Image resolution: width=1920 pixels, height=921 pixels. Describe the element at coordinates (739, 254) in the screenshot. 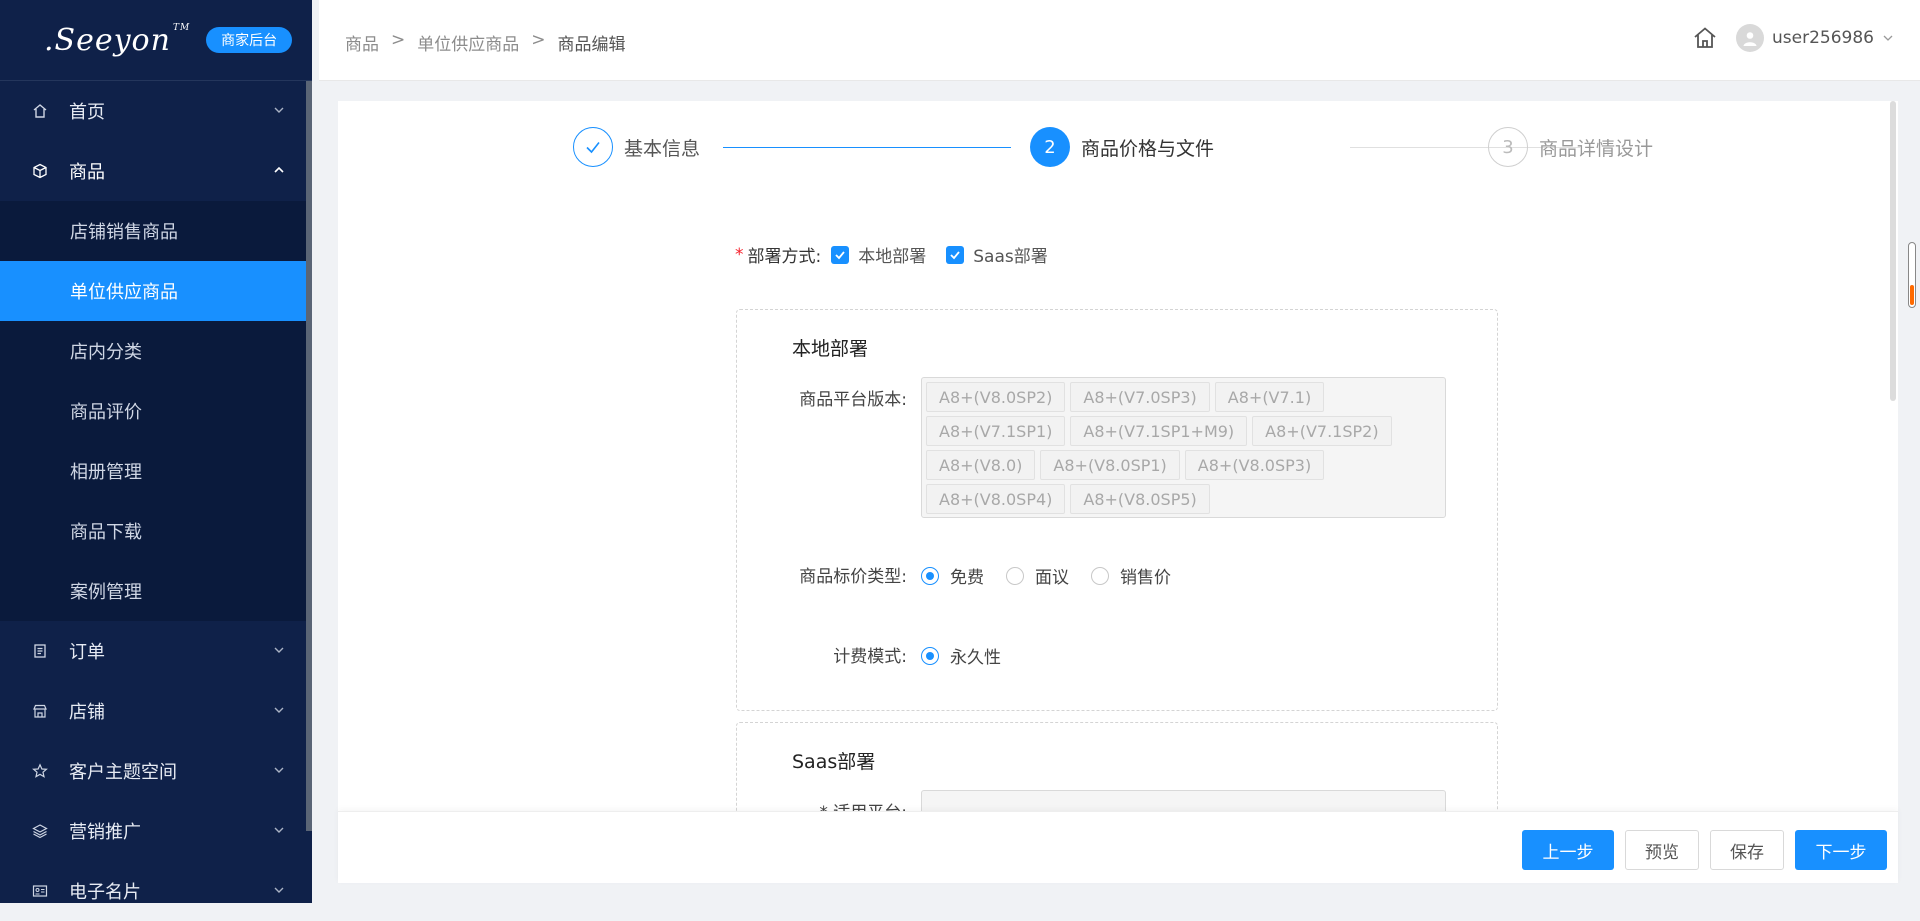

I see `required-mark: *` at that location.